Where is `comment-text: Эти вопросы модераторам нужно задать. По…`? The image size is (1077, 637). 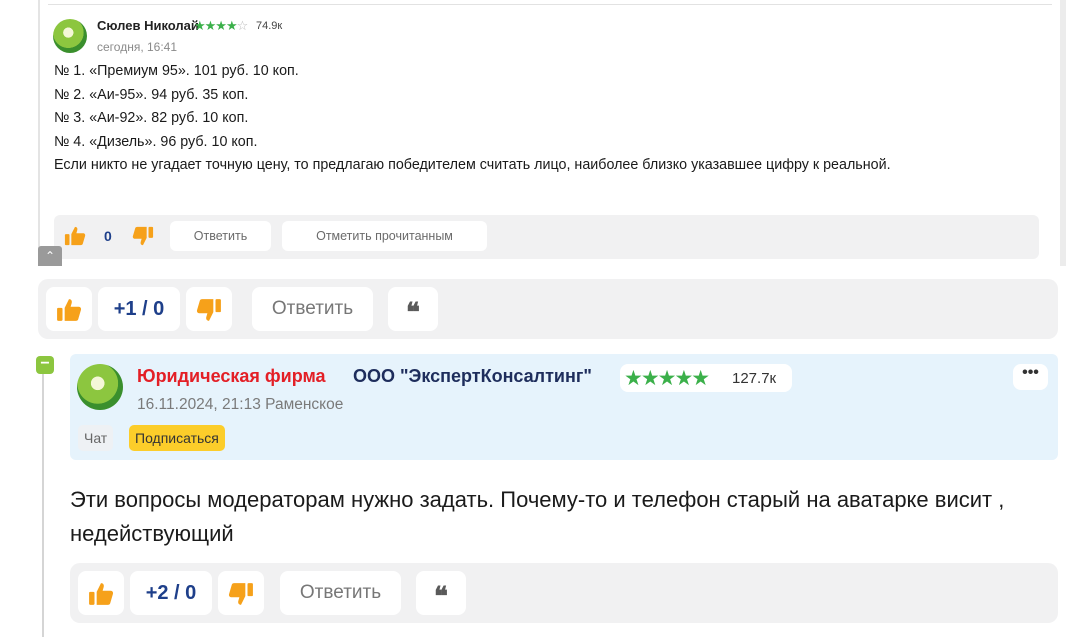 comment-text: Эти вопросы модераторам нужно задать. По… is located at coordinates (537, 516).